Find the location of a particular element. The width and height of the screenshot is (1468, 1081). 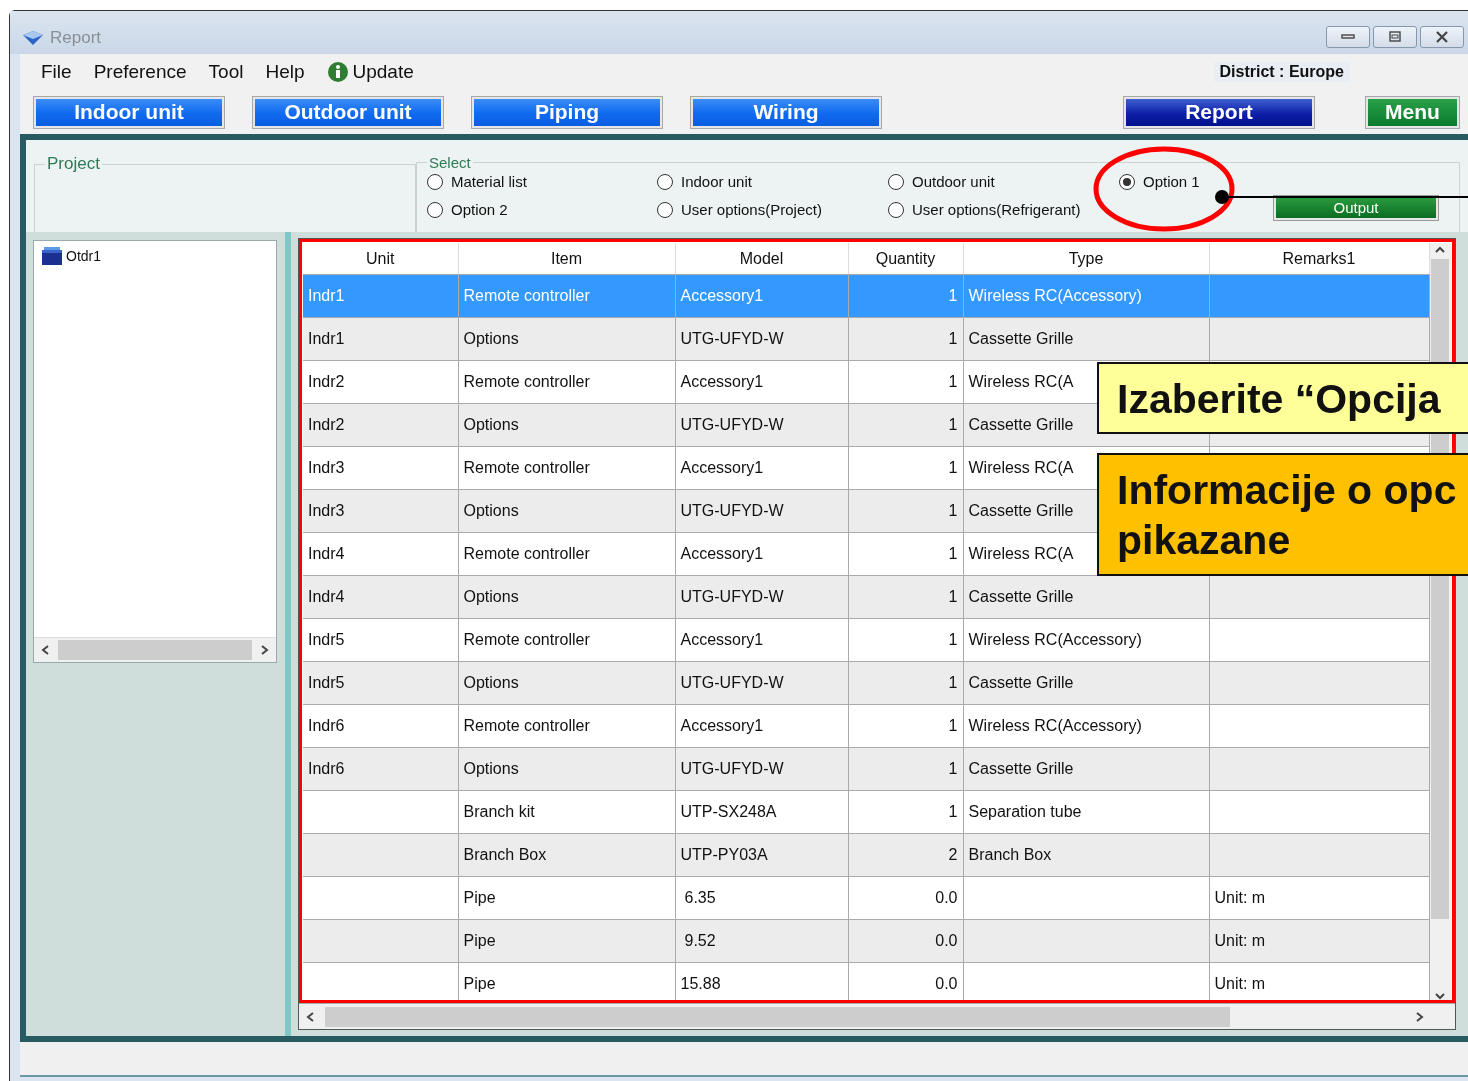

table-cell: Branch Box is located at coordinates (505, 854).